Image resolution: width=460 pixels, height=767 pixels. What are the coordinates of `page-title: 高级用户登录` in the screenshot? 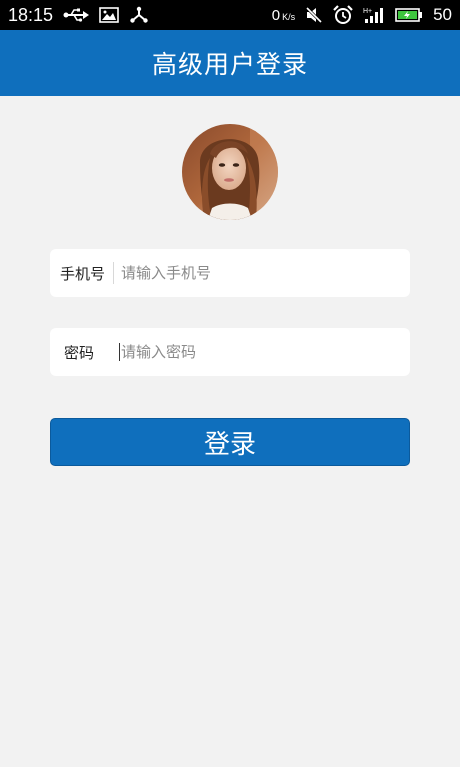 It's located at (229, 64).